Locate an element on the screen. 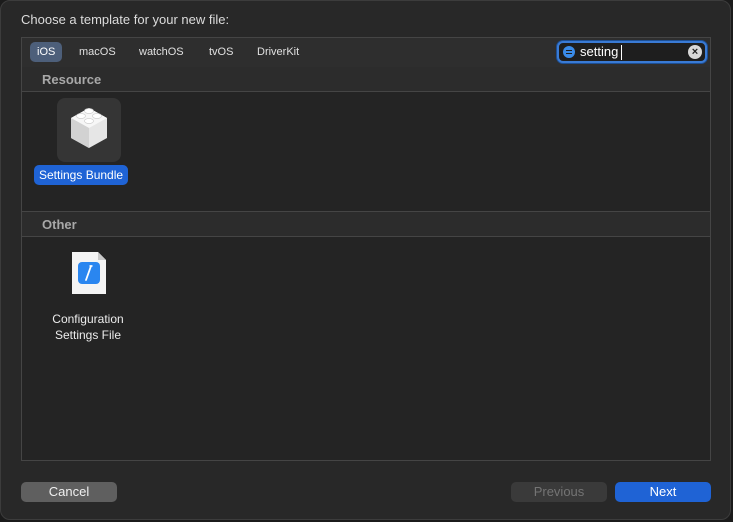  text-caret is located at coordinates (621, 52).